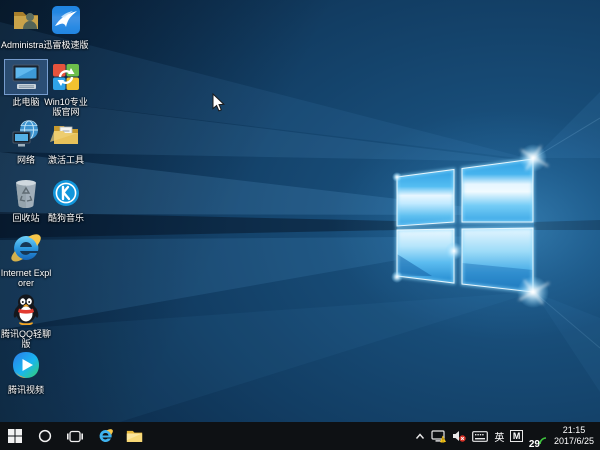 This screenshot has height=450, width=600. Describe the element at coordinates (25, 339) in the screenshot. I see `icon-label: 腾讯QQ轻聊版` at that location.